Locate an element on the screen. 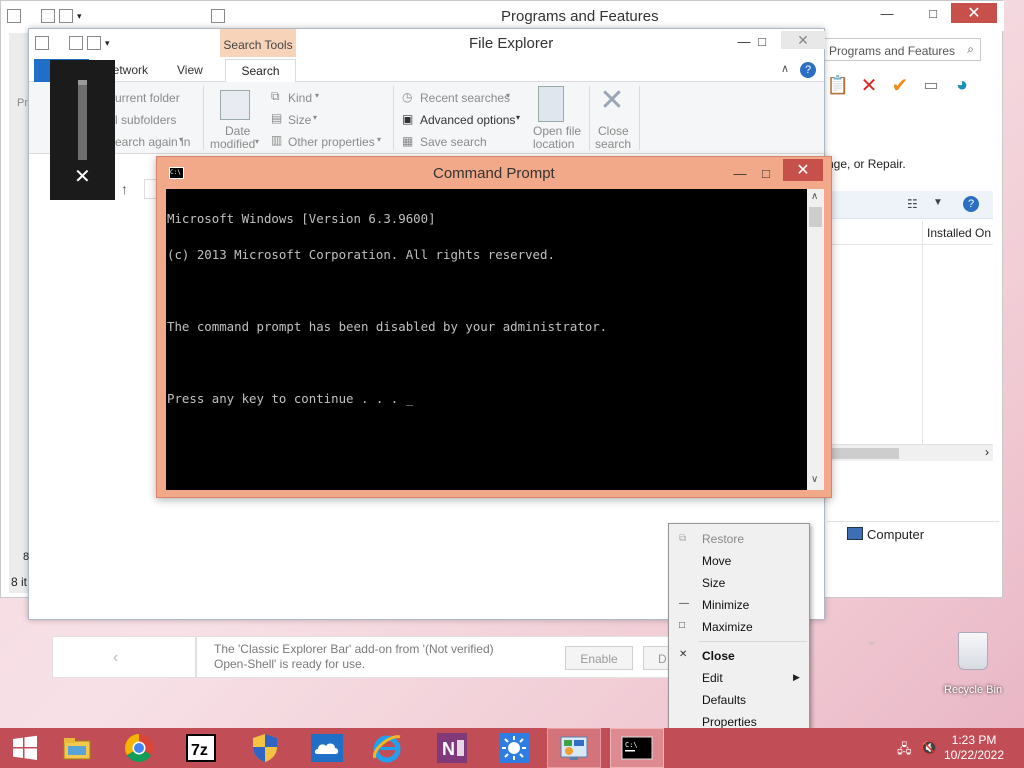 This screenshot has width=1024, height=768. control-panel-icon is located at coordinates (574, 748).